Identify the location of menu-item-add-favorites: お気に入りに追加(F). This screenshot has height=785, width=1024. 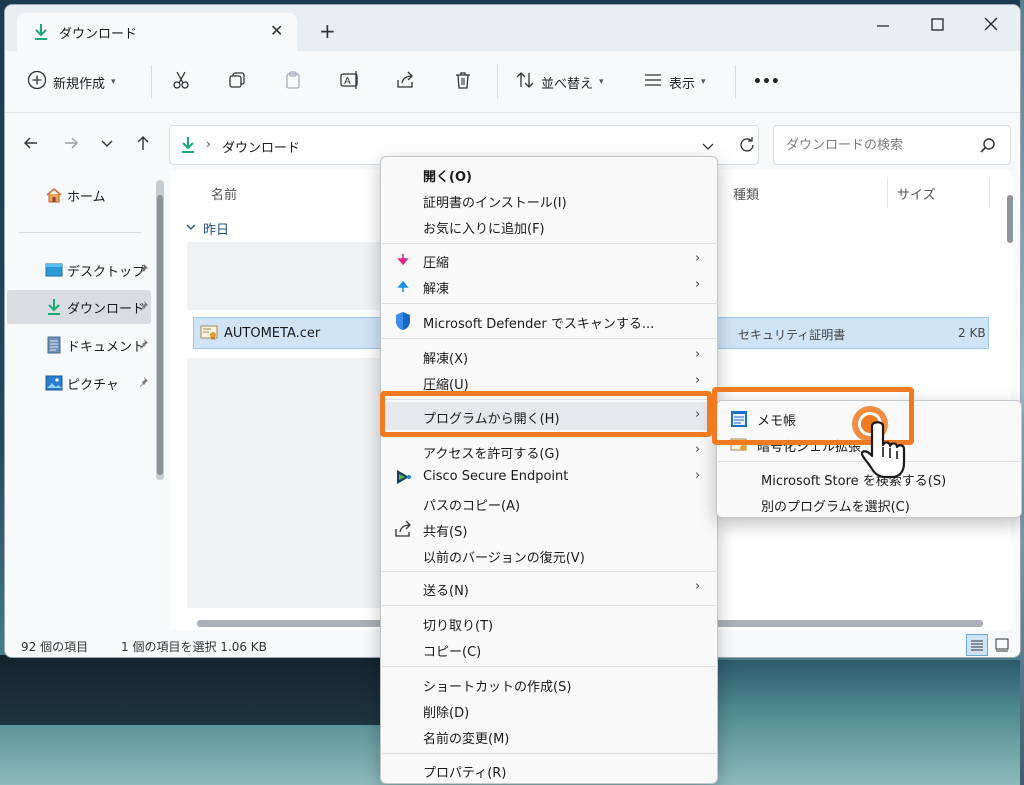
(550, 226).